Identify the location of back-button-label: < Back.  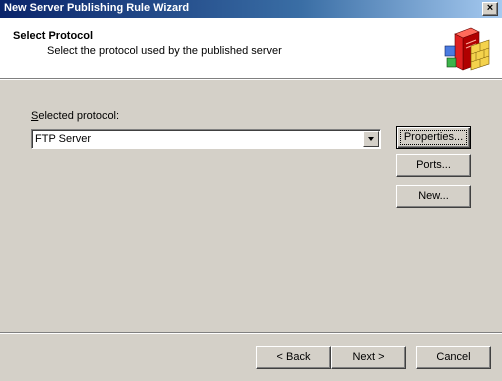
(293, 357).